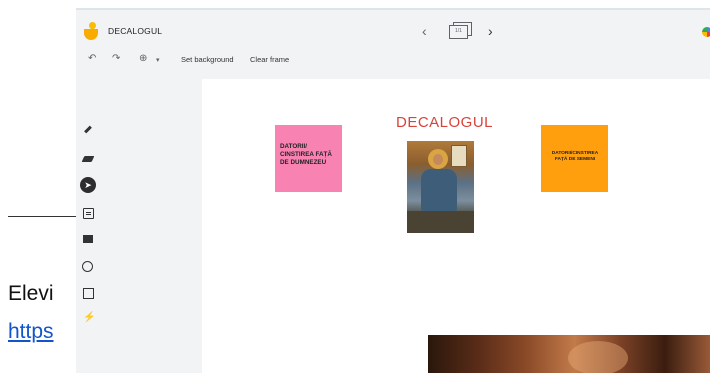 This screenshot has width=710, height=373. What do you see at coordinates (459, 156) in the screenshot?
I see `icon-tablet` at bounding box center [459, 156].